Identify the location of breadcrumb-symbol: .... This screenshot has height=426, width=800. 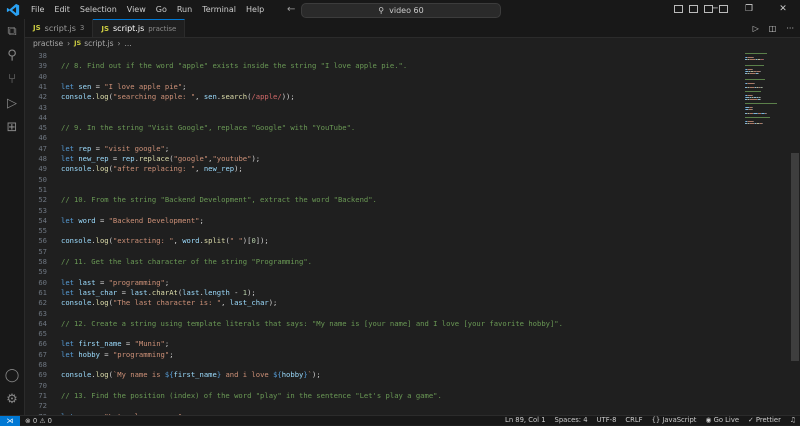
(128, 43).